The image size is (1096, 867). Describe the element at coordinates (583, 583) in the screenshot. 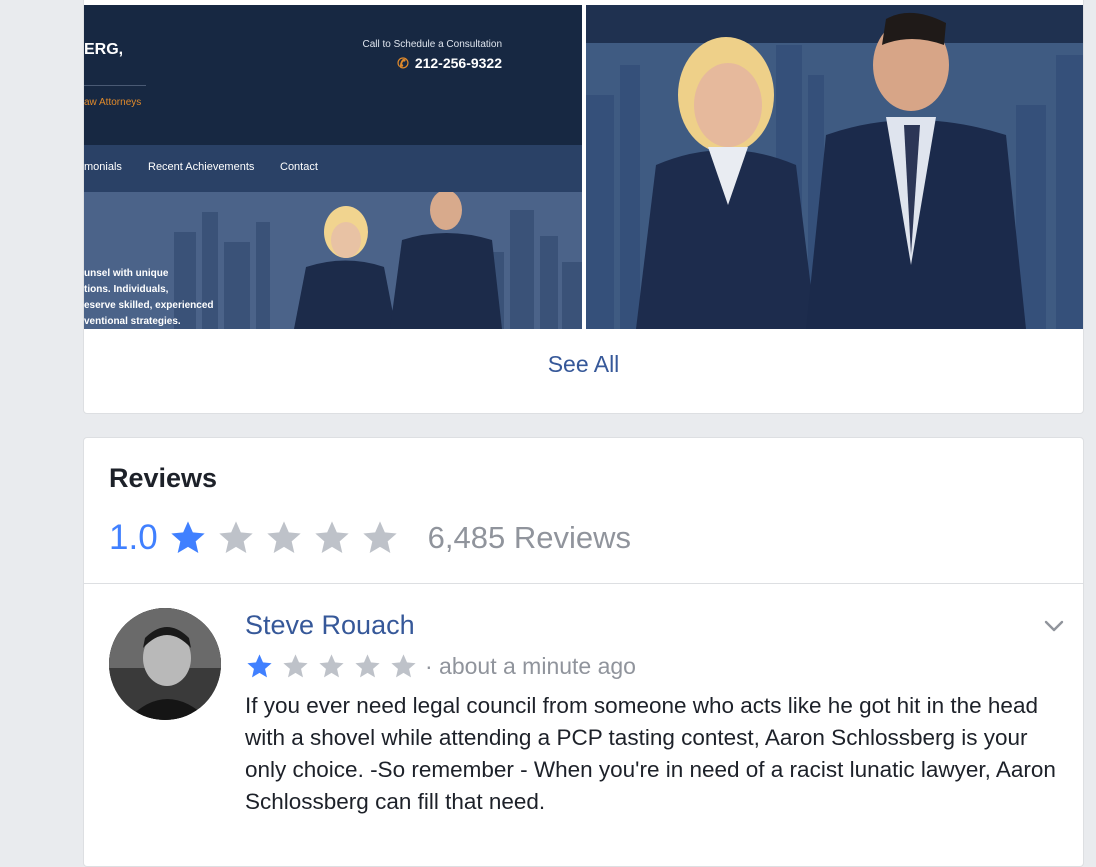

I see `divider` at that location.